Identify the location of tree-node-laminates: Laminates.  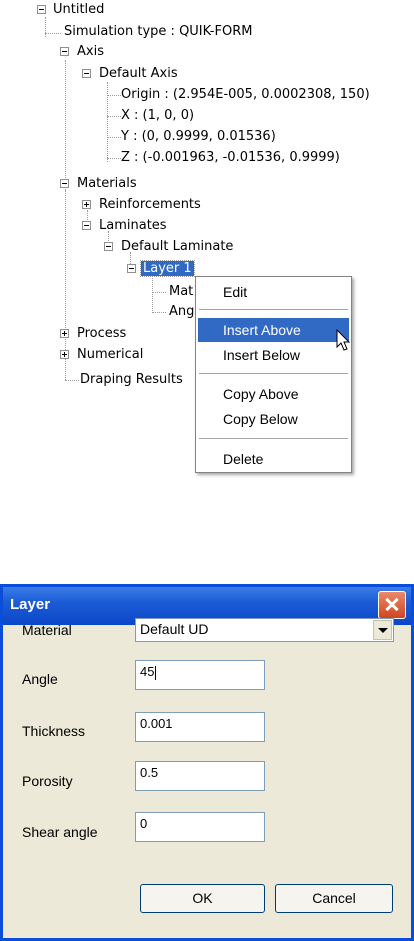
(133, 226).